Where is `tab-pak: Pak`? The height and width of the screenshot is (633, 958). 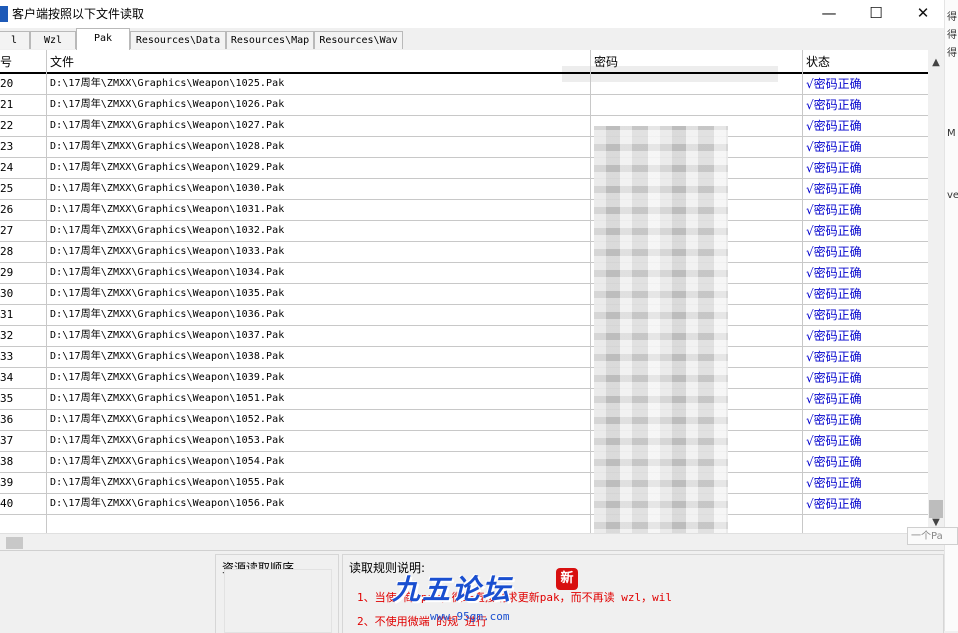
tab-pak: Pak is located at coordinates (103, 39).